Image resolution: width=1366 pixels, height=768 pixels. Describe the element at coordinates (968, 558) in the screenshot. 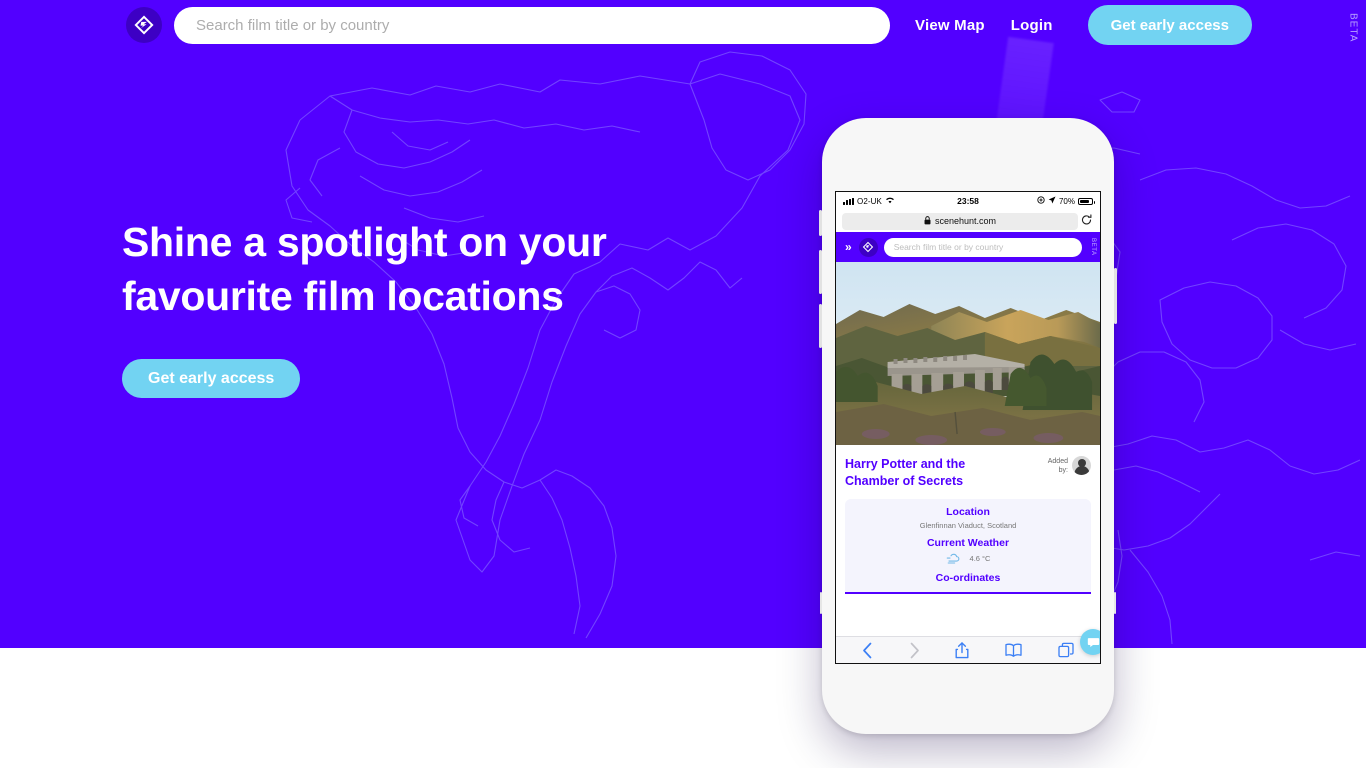

I see `weather-row: 4.6 °C` at that location.